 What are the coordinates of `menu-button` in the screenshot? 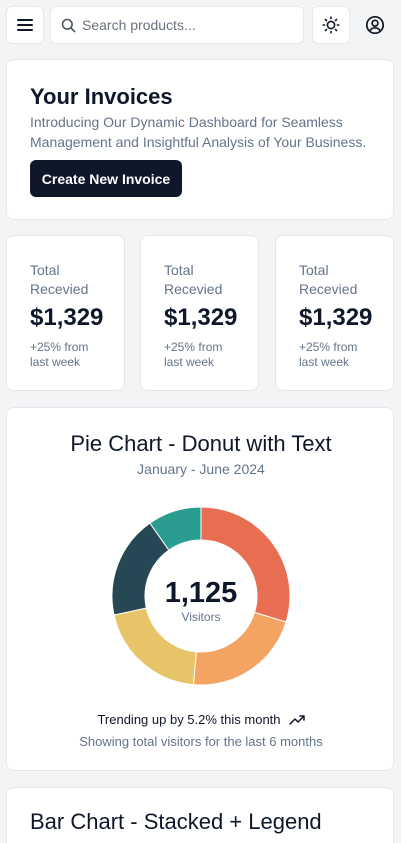 It's located at (25, 25).